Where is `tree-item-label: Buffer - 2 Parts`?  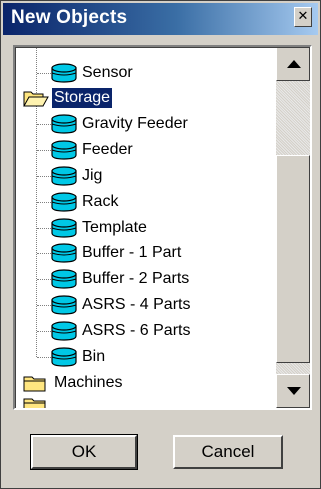 tree-item-label: Buffer - 2 Parts is located at coordinates (136, 278).